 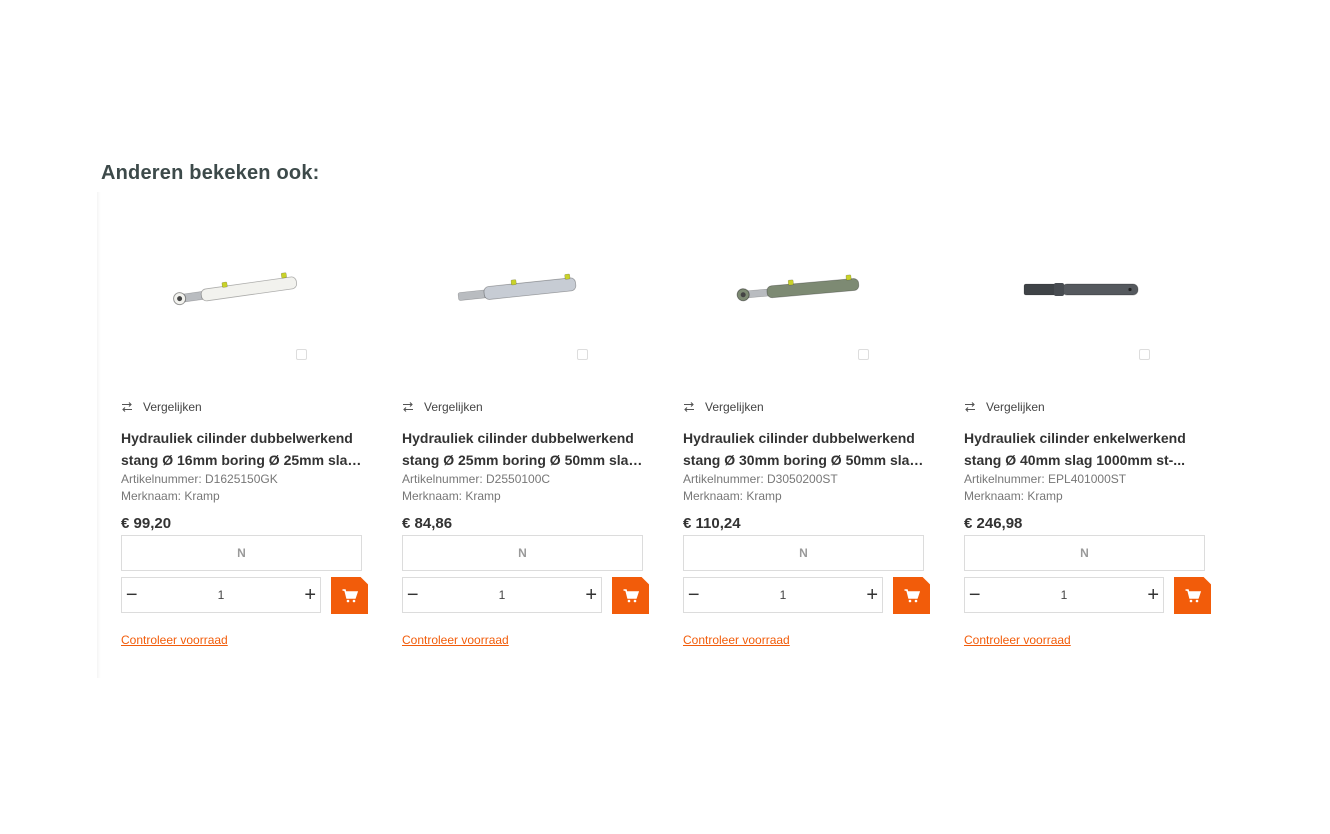 I want to click on article-number: Artikelnummer: D2550100C, so click(x=476, y=479).